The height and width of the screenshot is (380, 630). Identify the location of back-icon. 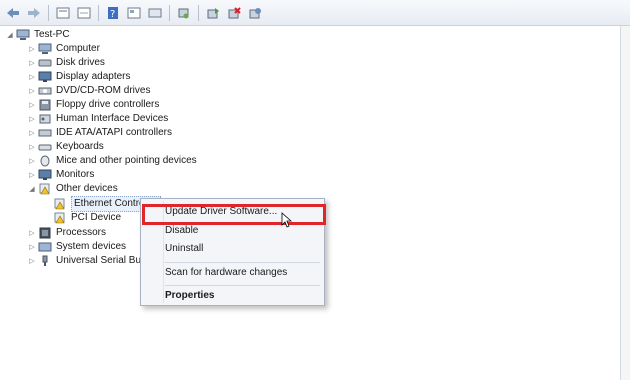
(13, 13).